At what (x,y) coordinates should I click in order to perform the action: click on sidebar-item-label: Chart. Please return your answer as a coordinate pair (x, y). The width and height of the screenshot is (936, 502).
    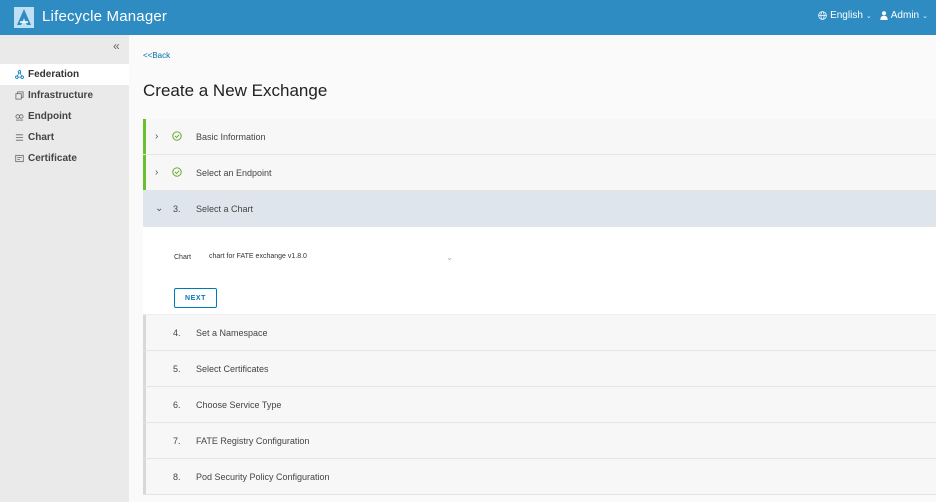
    Looking at the image, I should click on (41, 137).